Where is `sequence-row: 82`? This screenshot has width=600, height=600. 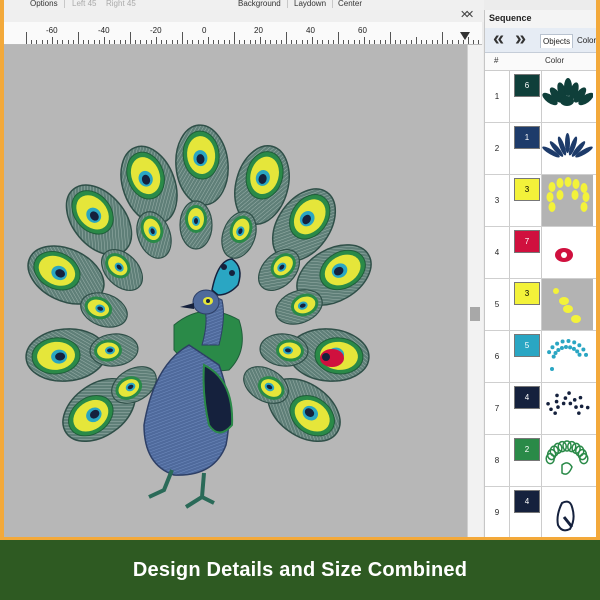 sequence-row: 82 is located at coordinates (540, 461).